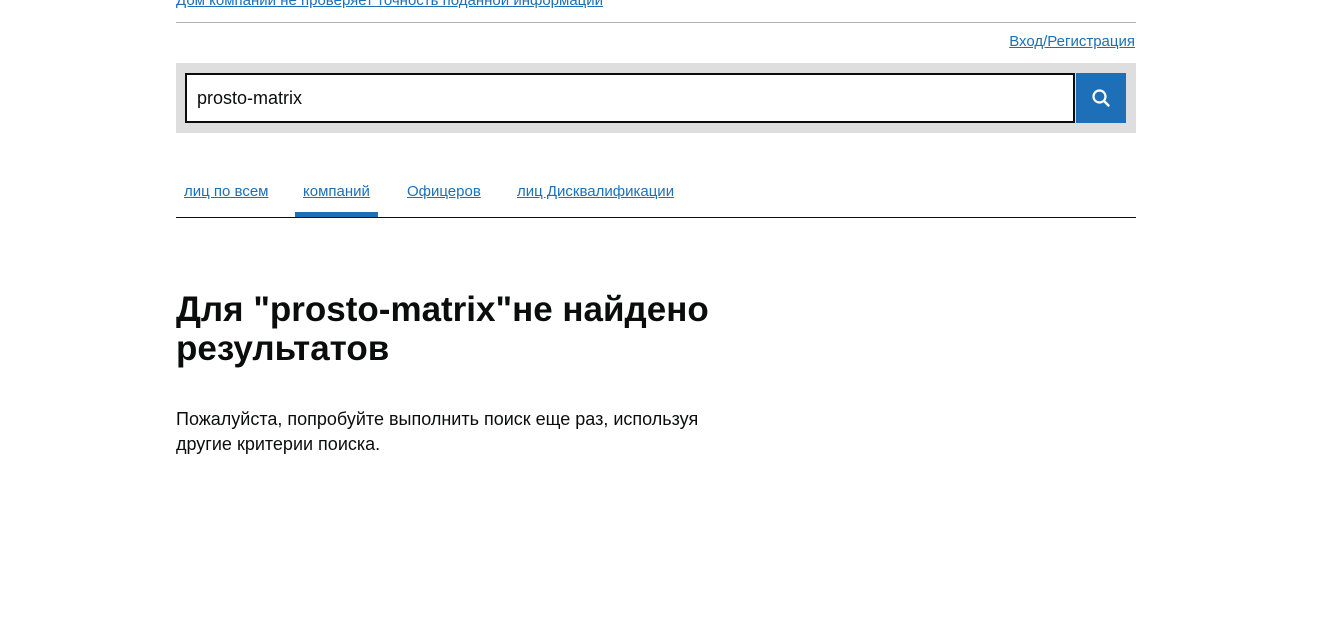 This screenshot has height=631, width=1319. Describe the element at coordinates (656, 22) in the screenshot. I see `header-divider` at that location.